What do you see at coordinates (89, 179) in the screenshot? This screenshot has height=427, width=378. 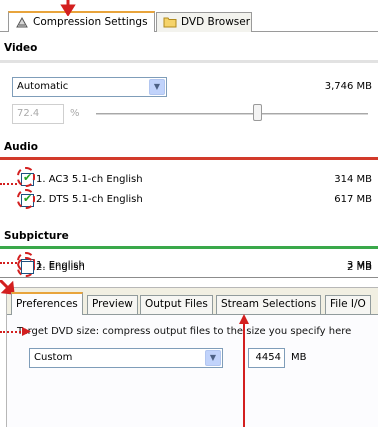 I see `audio-track-1-label: 1. AC3 5.1-ch English` at bounding box center [89, 179].